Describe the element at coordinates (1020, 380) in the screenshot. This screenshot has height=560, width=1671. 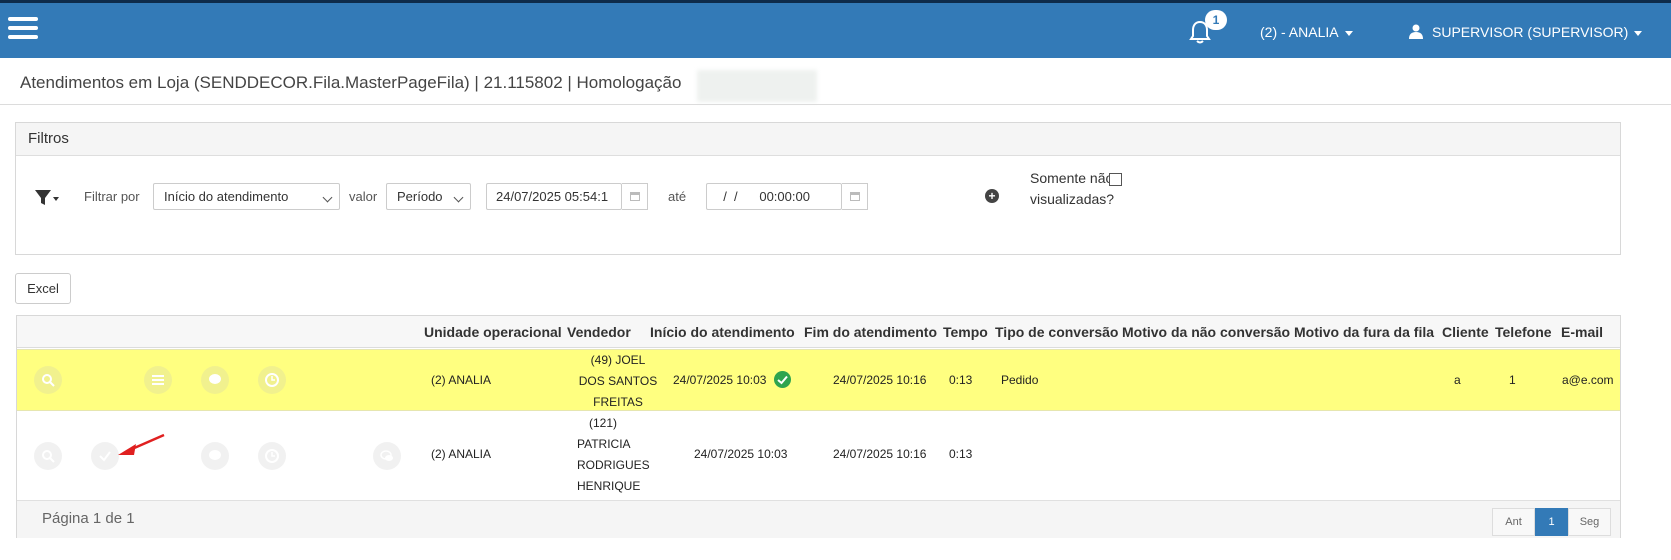
I see `conversion-cell: Pedido` at that location.